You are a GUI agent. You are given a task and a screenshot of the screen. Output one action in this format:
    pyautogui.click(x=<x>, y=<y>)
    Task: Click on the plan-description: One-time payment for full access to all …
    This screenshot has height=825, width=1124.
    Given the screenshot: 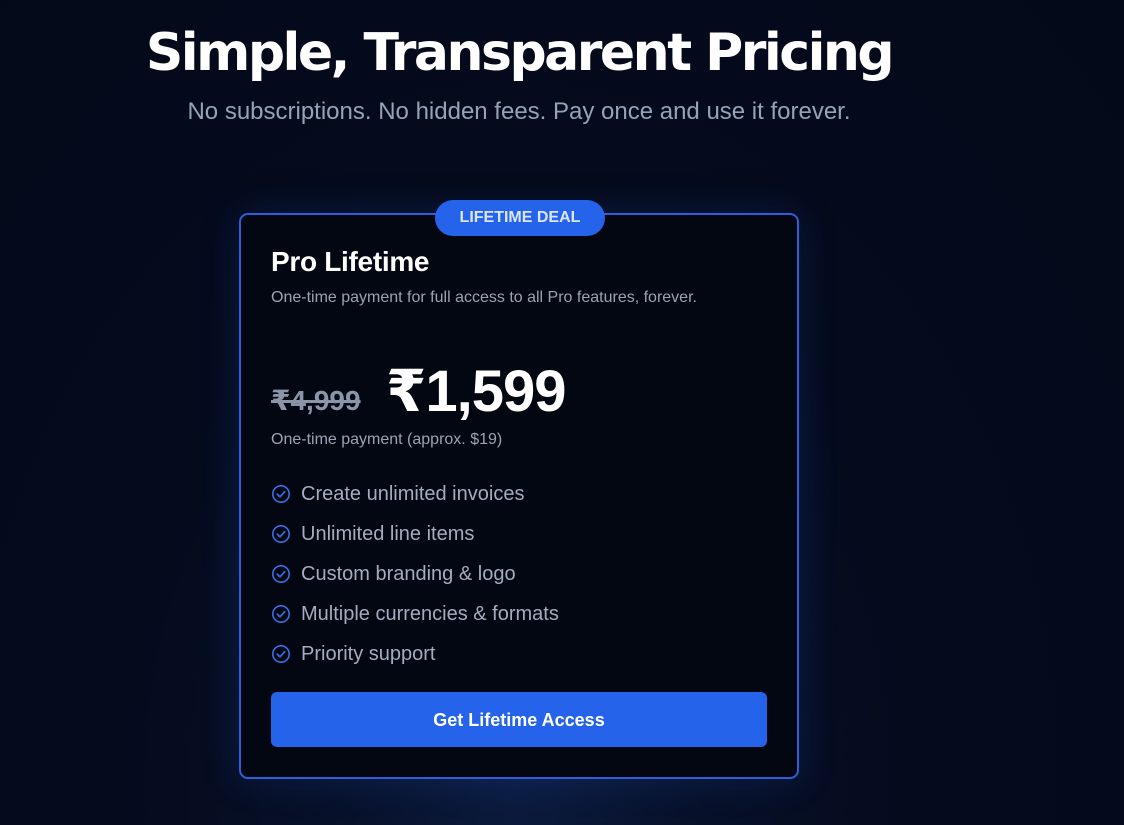 What is the action you would take?
    pyautogui.click(x=484, y=297)
    